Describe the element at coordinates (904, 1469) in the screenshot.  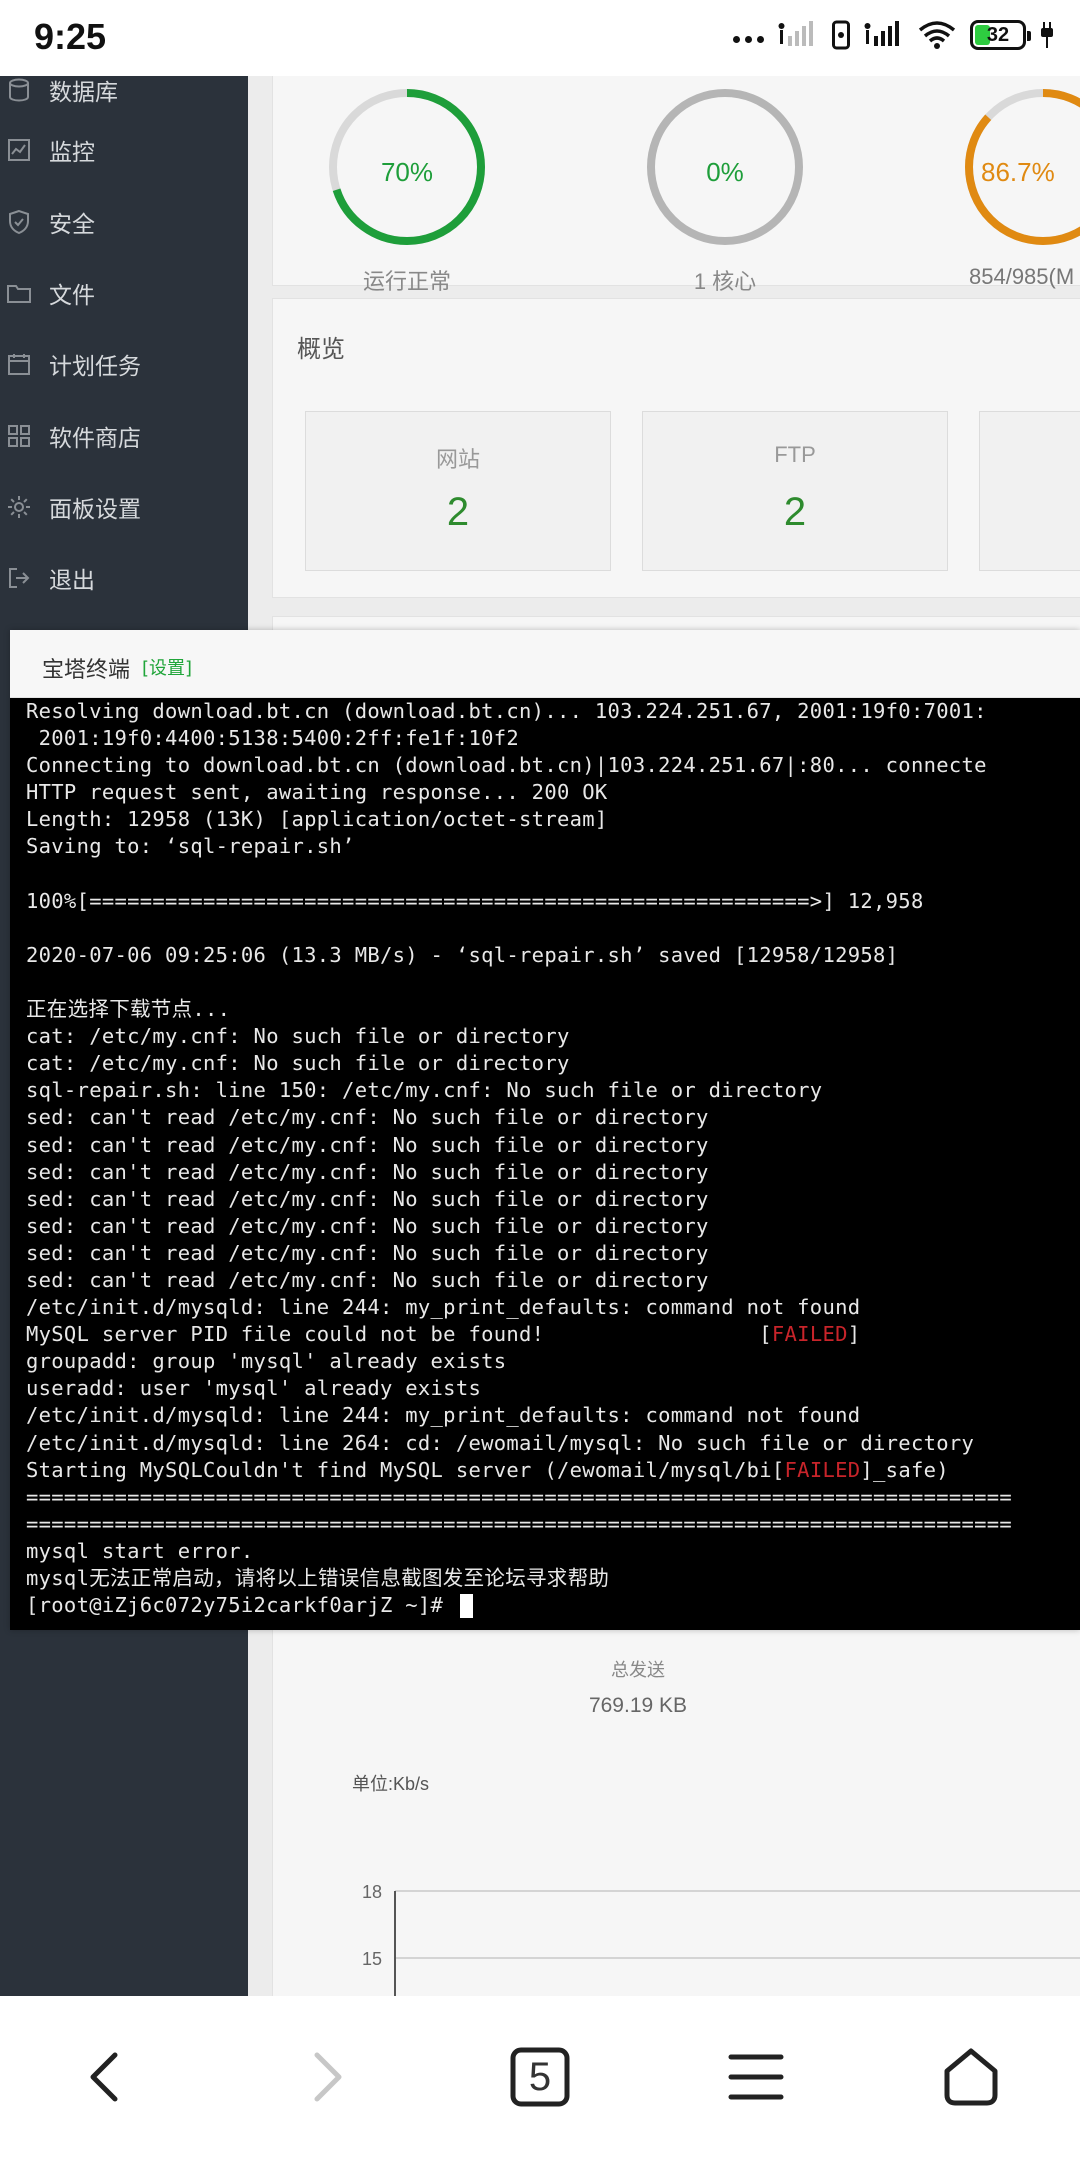
I see `terminal-line-text: ]_safe)` at that location.